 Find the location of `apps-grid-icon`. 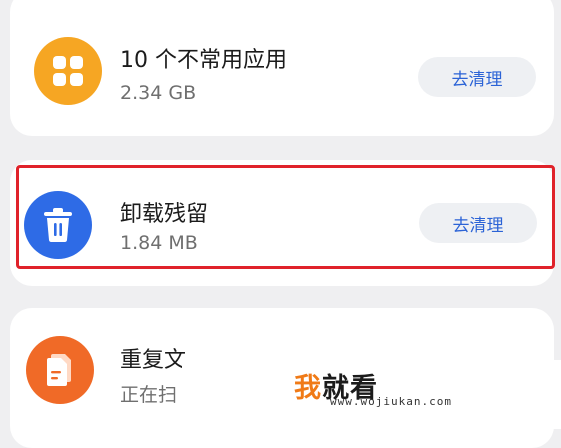

apps-grid-icon is located at coordinates (68, 71).